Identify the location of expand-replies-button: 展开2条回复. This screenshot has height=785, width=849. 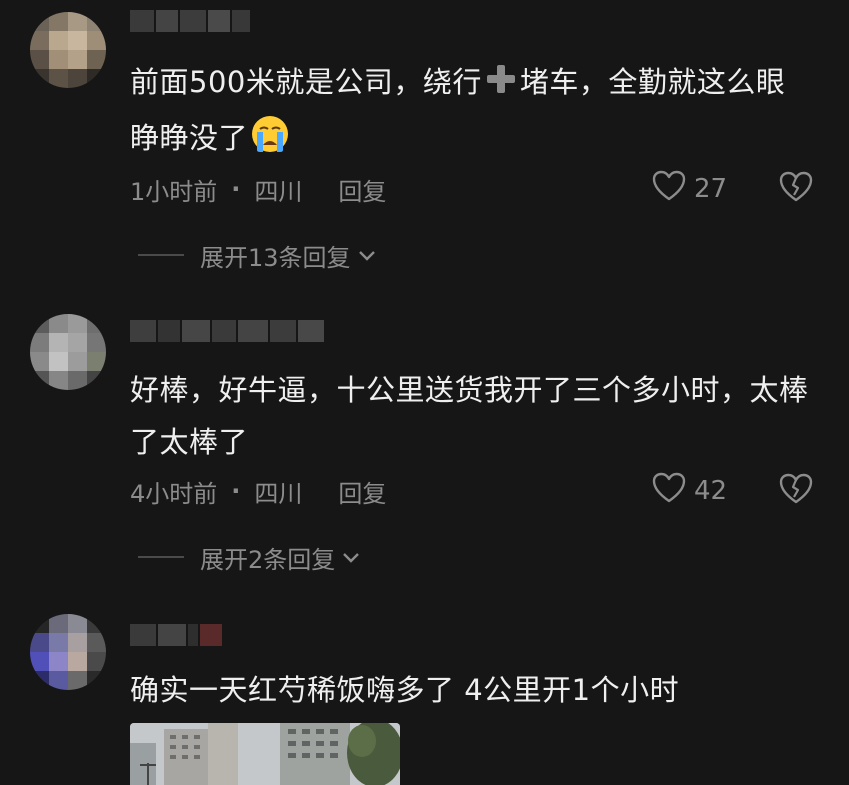
(249, 557).